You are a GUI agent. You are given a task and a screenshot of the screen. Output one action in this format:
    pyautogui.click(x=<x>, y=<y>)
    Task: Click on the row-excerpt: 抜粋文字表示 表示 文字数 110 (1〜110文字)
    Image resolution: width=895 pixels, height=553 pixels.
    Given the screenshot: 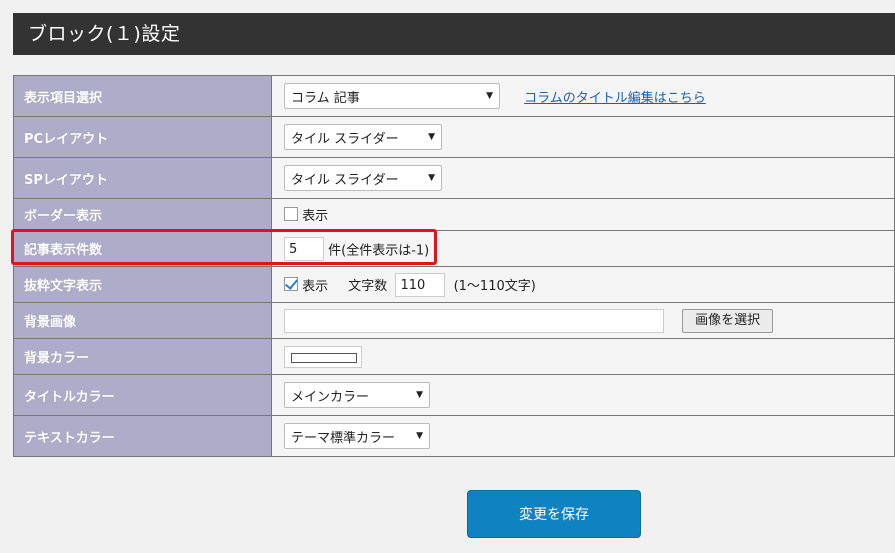 What is the action you would take?
    pyautogui.click(x=454, y=284)
    